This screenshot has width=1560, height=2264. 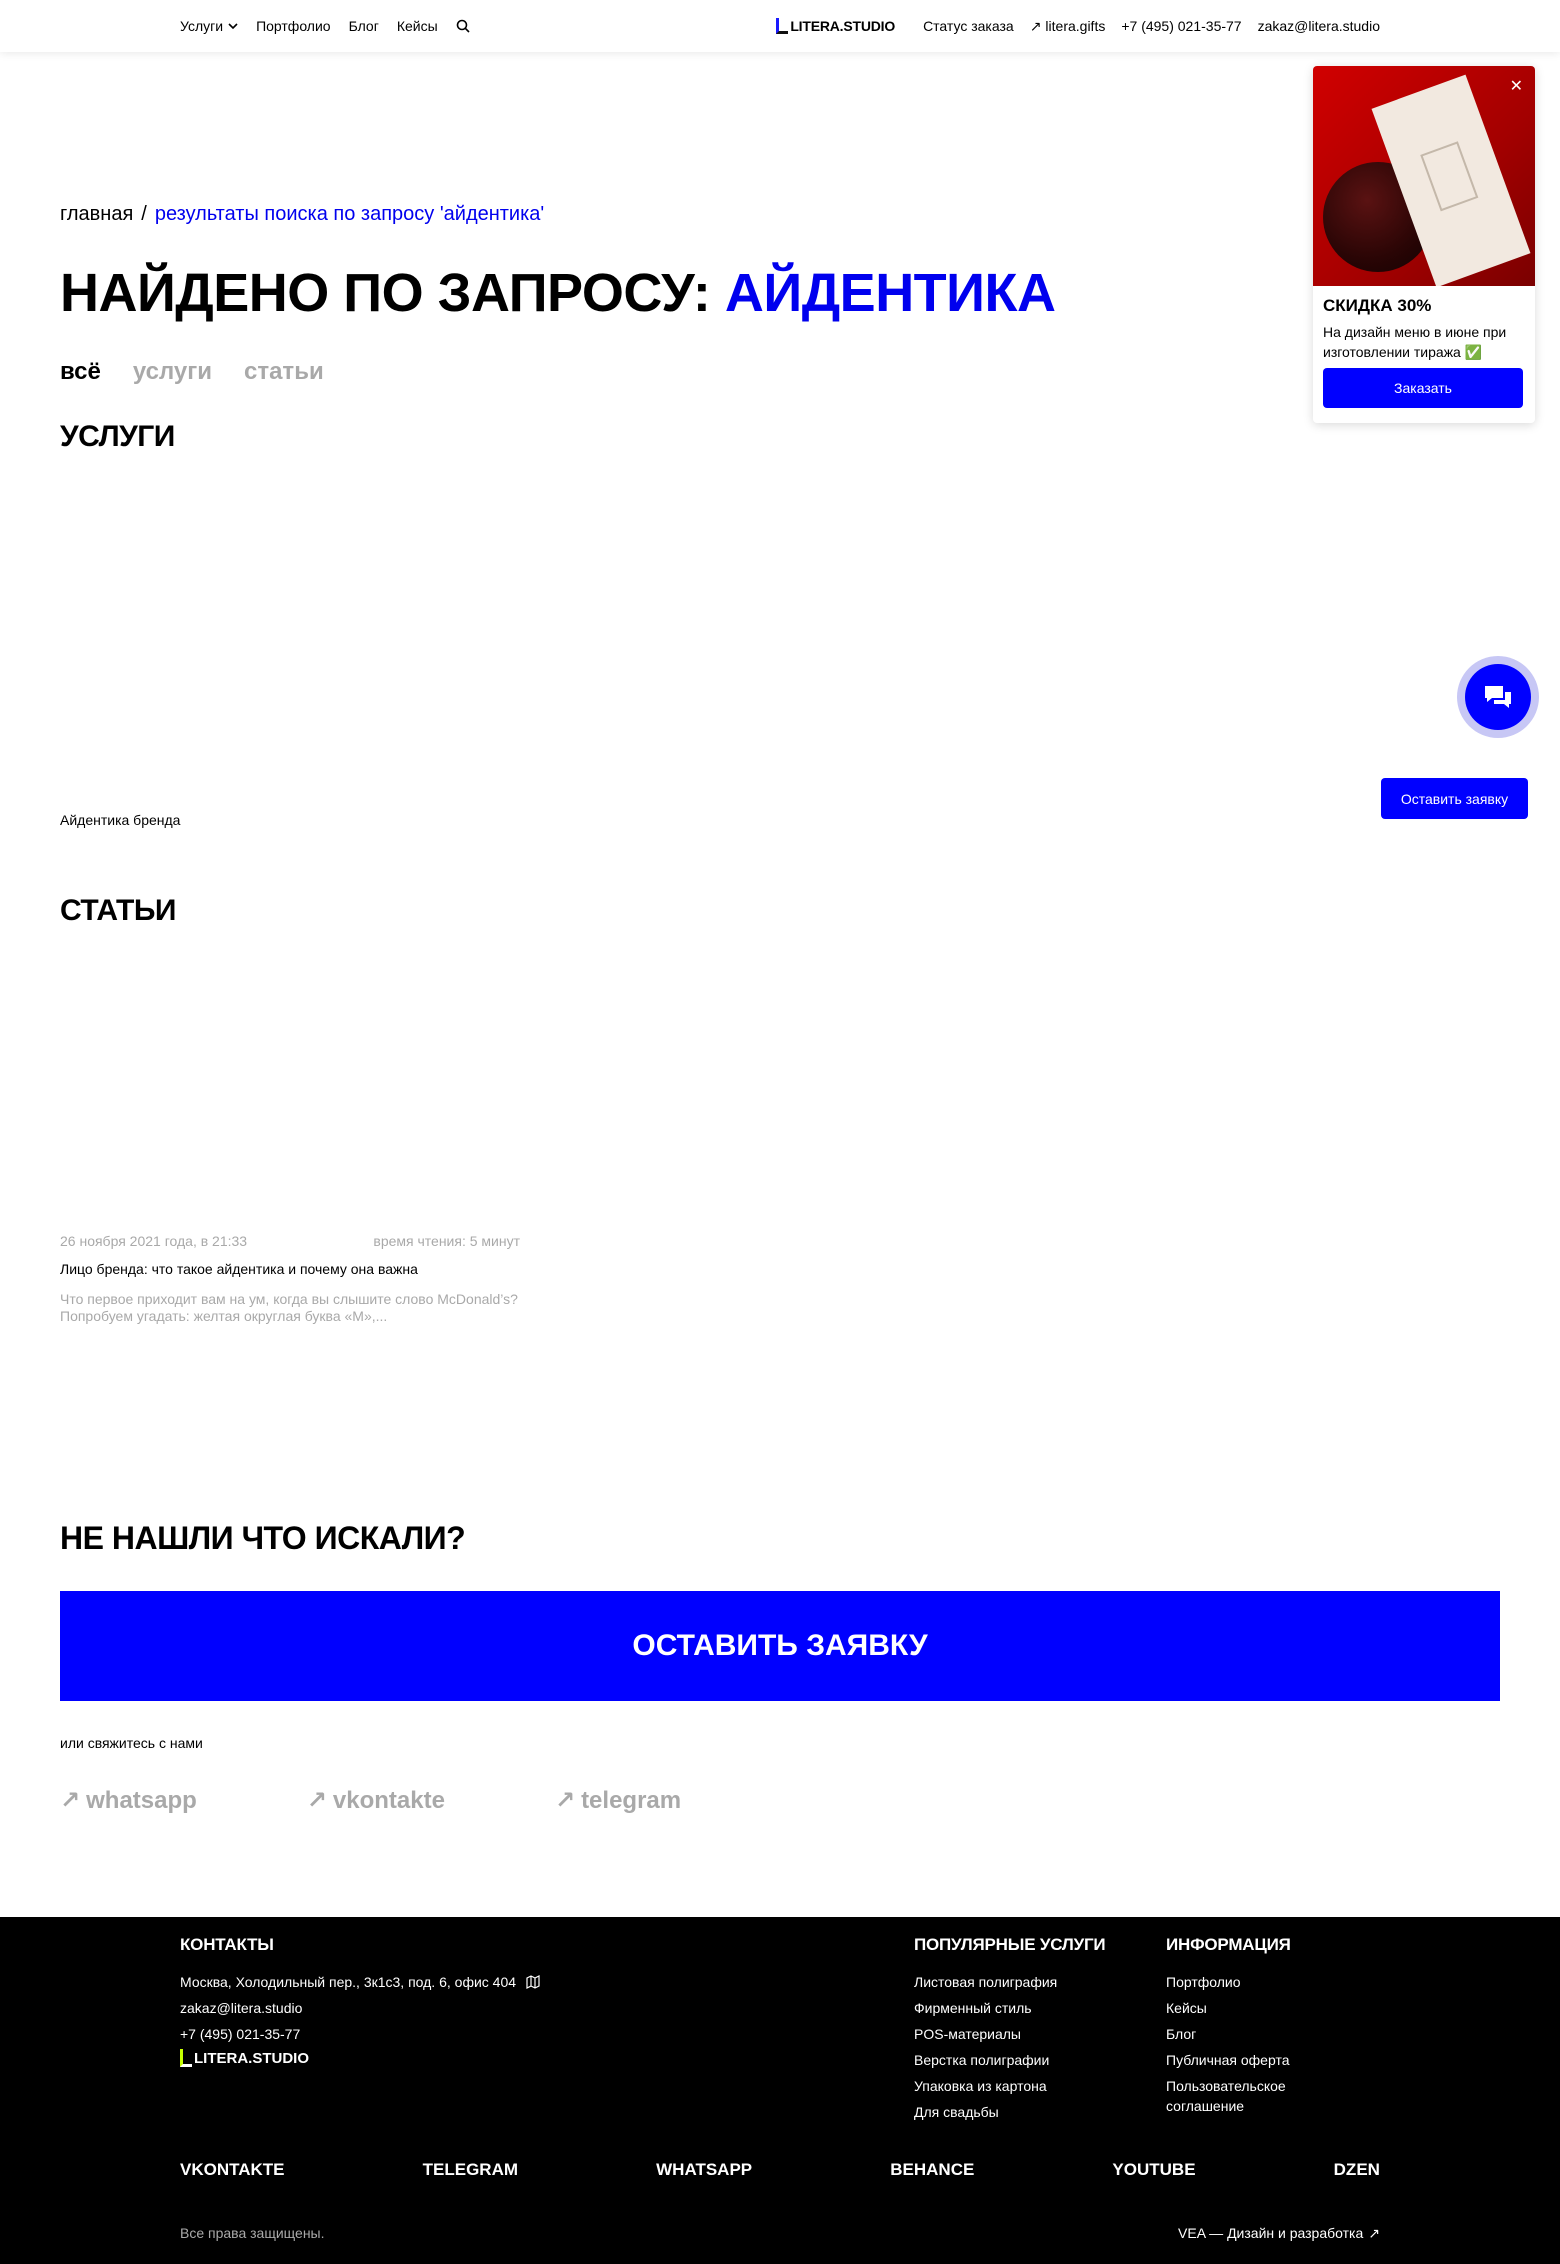 What do you see at coordinates (446, 1241) in the screenshot?
I see `article-read-time: время чтения: 5 минут` at bounding box center [446, 1241].